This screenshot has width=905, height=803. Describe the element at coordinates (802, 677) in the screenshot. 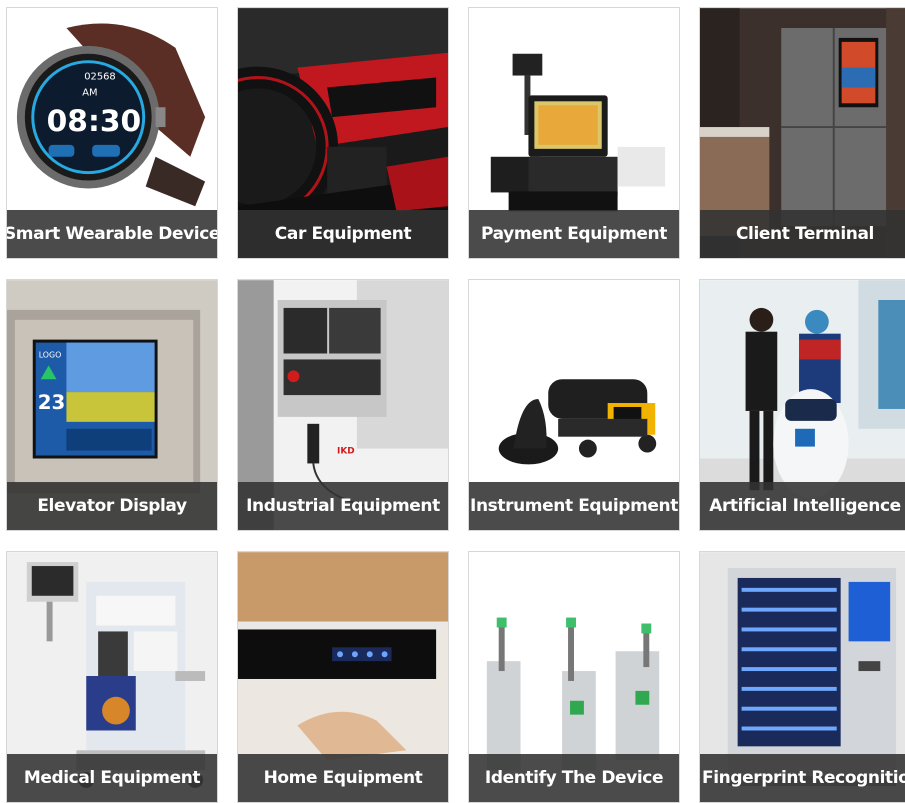

I see `tile-fingerprint-recognition: Fingerprint Recognition` at that location.